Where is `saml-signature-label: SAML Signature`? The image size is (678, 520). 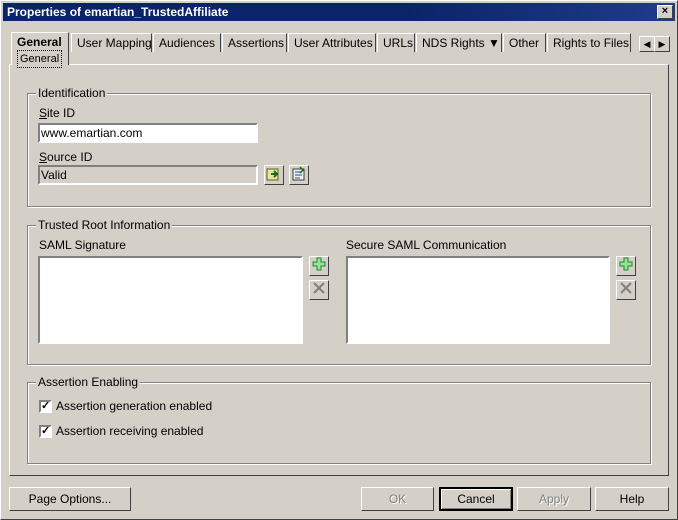 saml-signature-label: SAML Signature is located at coordinates (82, 245).